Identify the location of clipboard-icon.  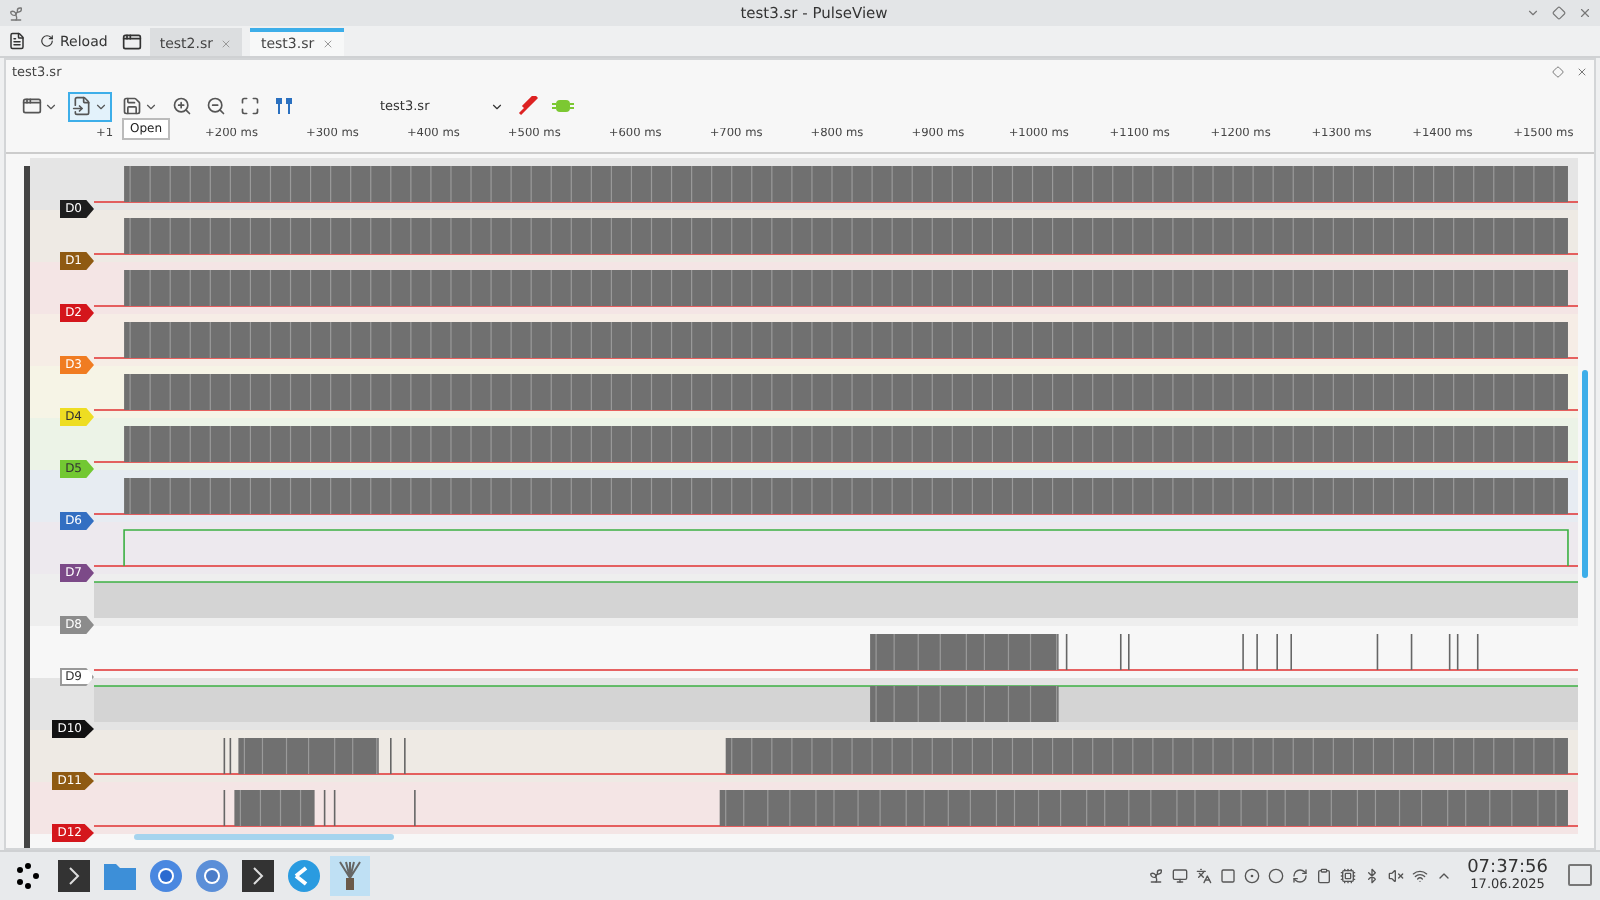
(1323, 875).